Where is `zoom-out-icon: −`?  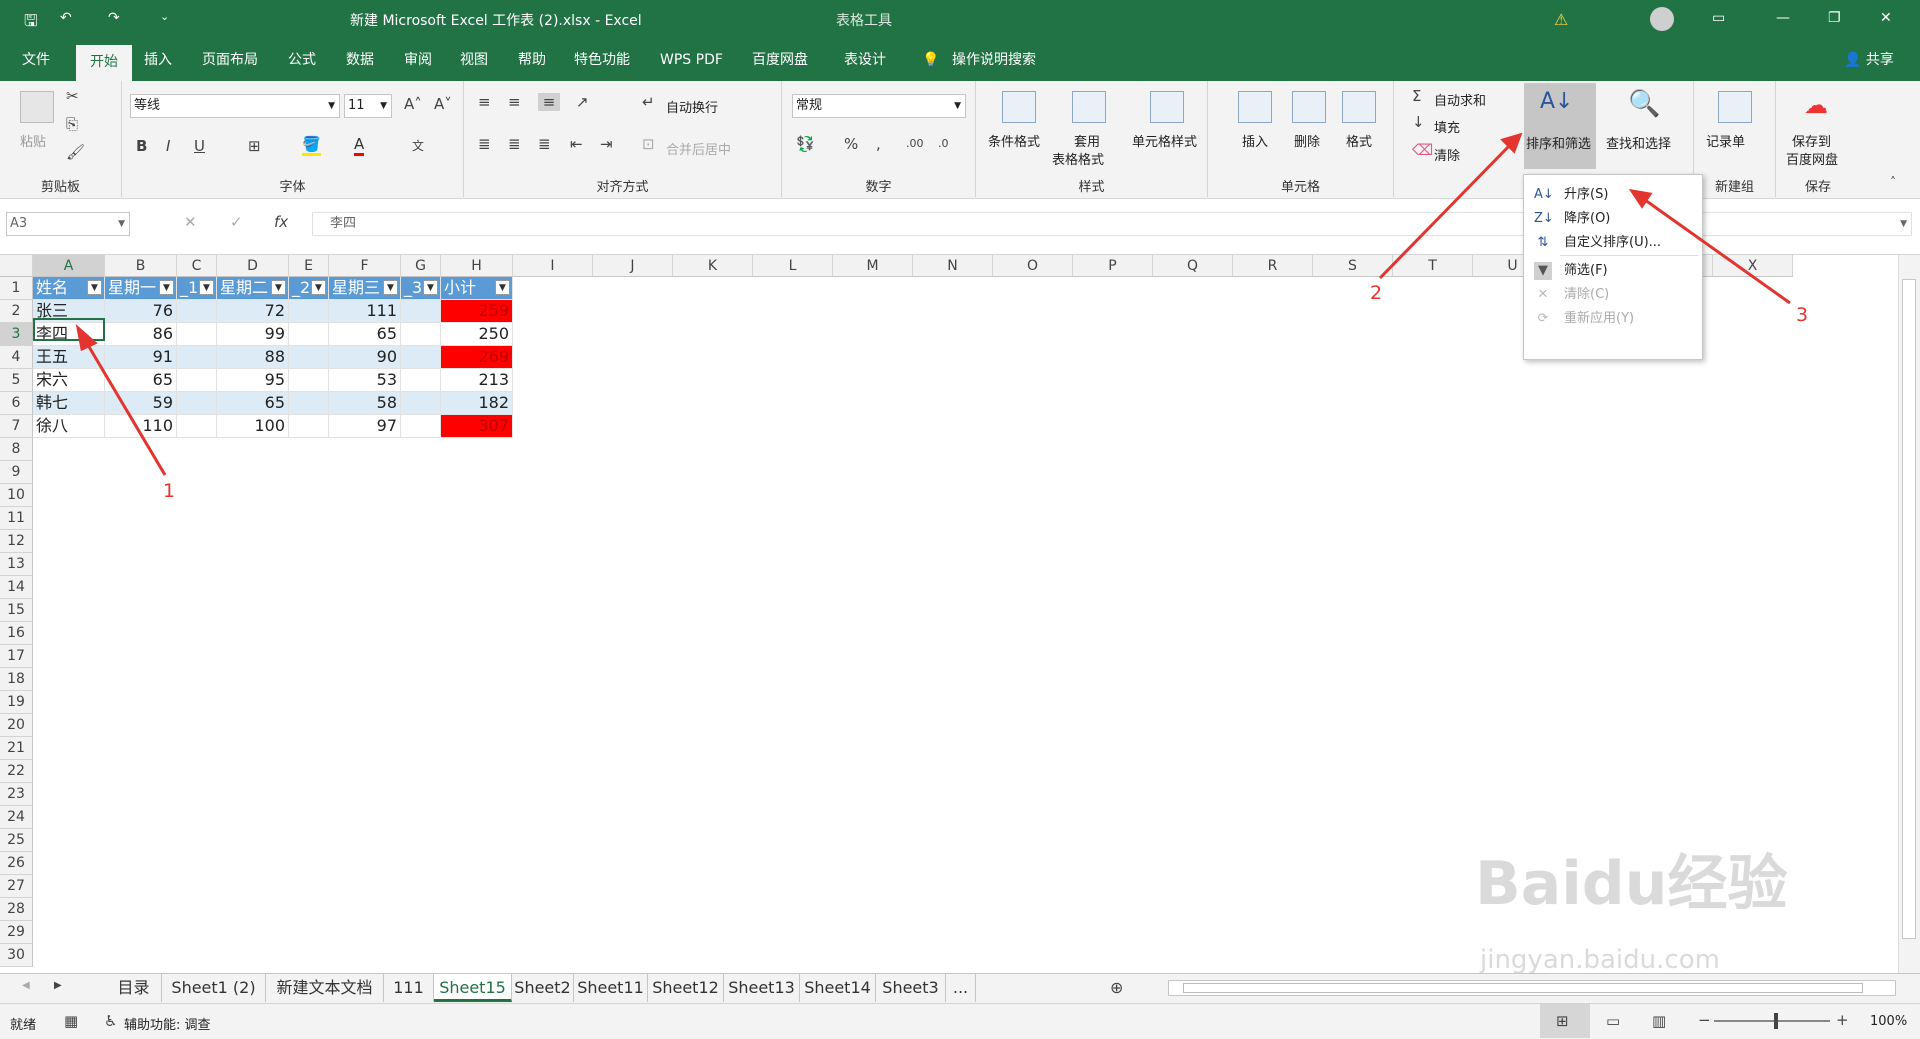
zoom-out-icon: − is located at coordinates (1704, 1020).